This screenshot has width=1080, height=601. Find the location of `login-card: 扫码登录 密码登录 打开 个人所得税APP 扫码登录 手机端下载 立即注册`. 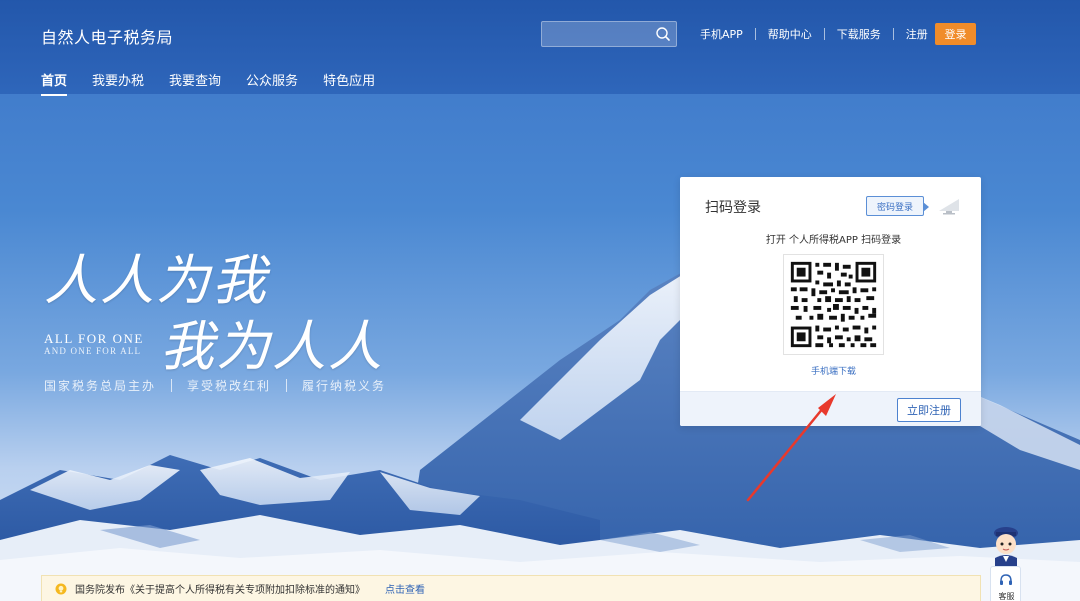

login-card: 扫码登录 密码登录 打开 个人所得税APP 扫码登录 手机端下载 立即注册 is located at coordinates (830, 301).